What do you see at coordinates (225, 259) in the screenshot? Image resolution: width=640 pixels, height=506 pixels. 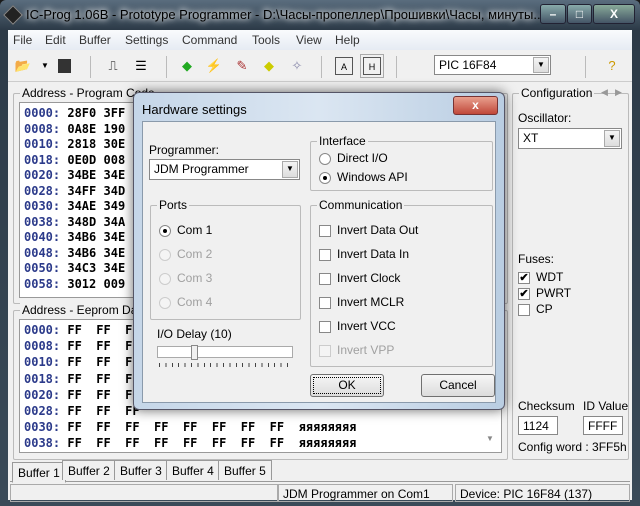 I see `ports-group: Ports Com 1 Com 2 Com 3 Com 4` at bounding box center [225, 259].